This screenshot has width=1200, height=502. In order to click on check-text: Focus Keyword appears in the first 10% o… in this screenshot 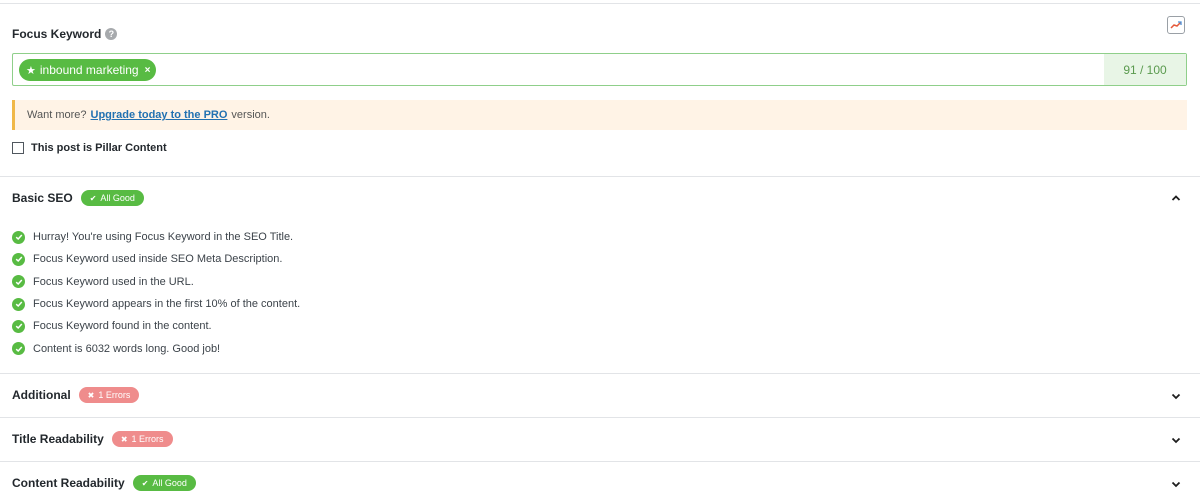, I will do `click(167, 304)`.